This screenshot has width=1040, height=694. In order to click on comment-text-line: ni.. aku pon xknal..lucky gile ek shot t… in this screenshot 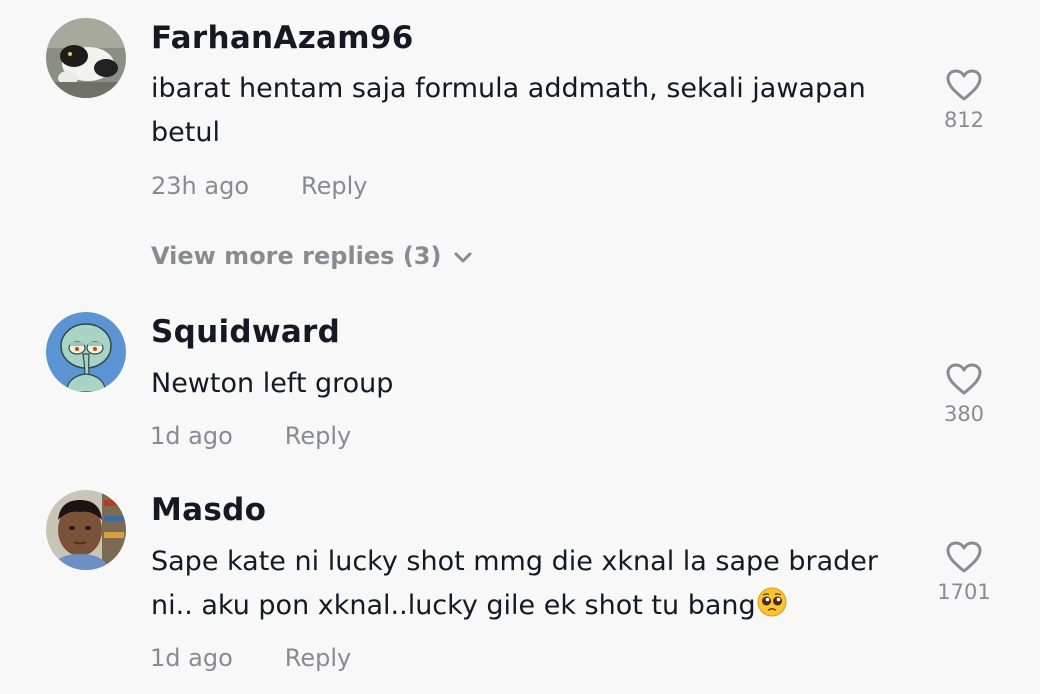, I will do `click(531, 608)`.